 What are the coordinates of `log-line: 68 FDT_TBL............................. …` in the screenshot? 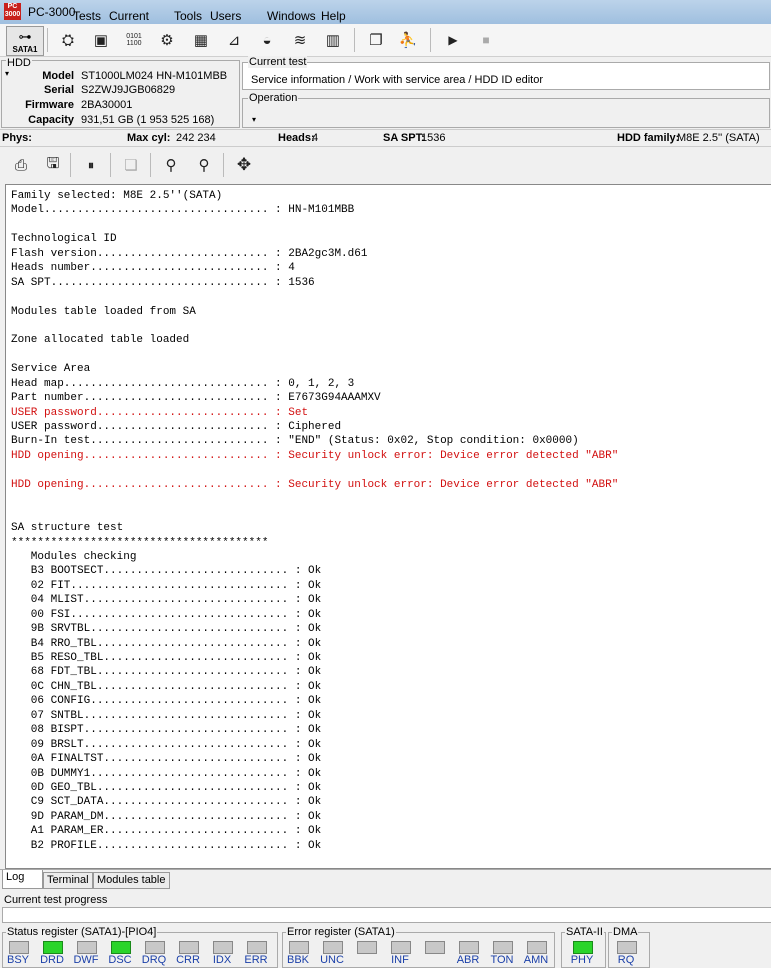 It's located at (166, 672).